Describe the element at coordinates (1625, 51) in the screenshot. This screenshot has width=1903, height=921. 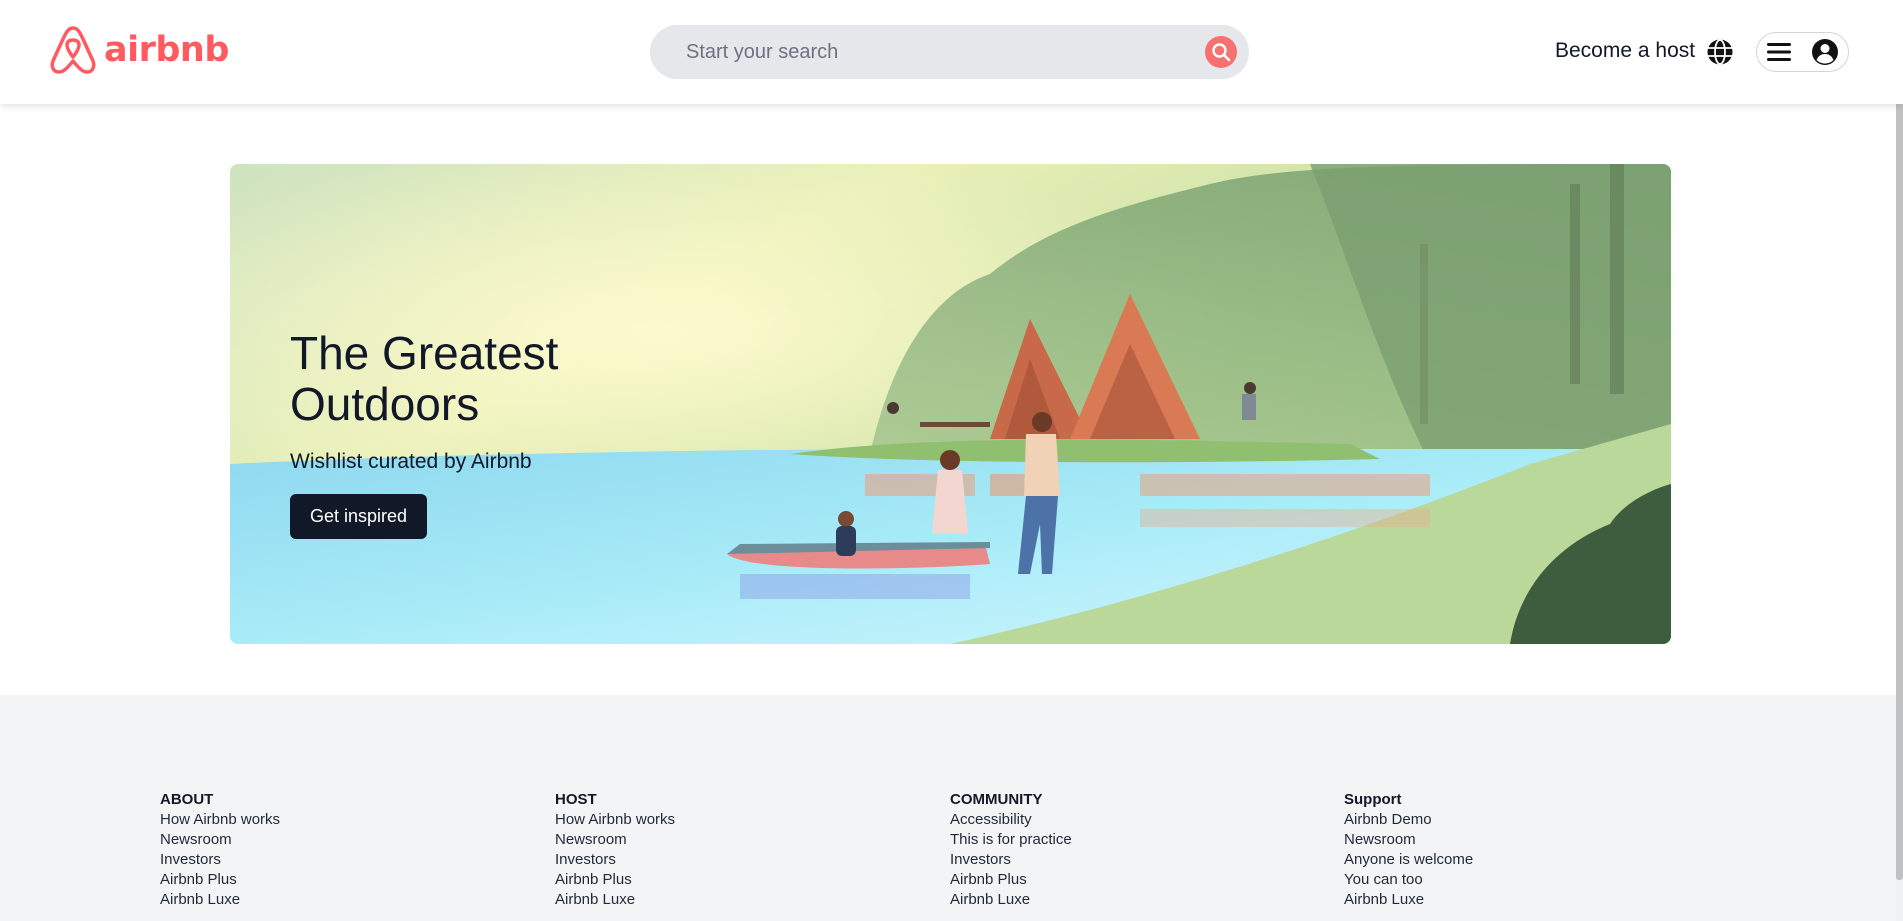
I see `become-a-host-link: Become a host` at that location.